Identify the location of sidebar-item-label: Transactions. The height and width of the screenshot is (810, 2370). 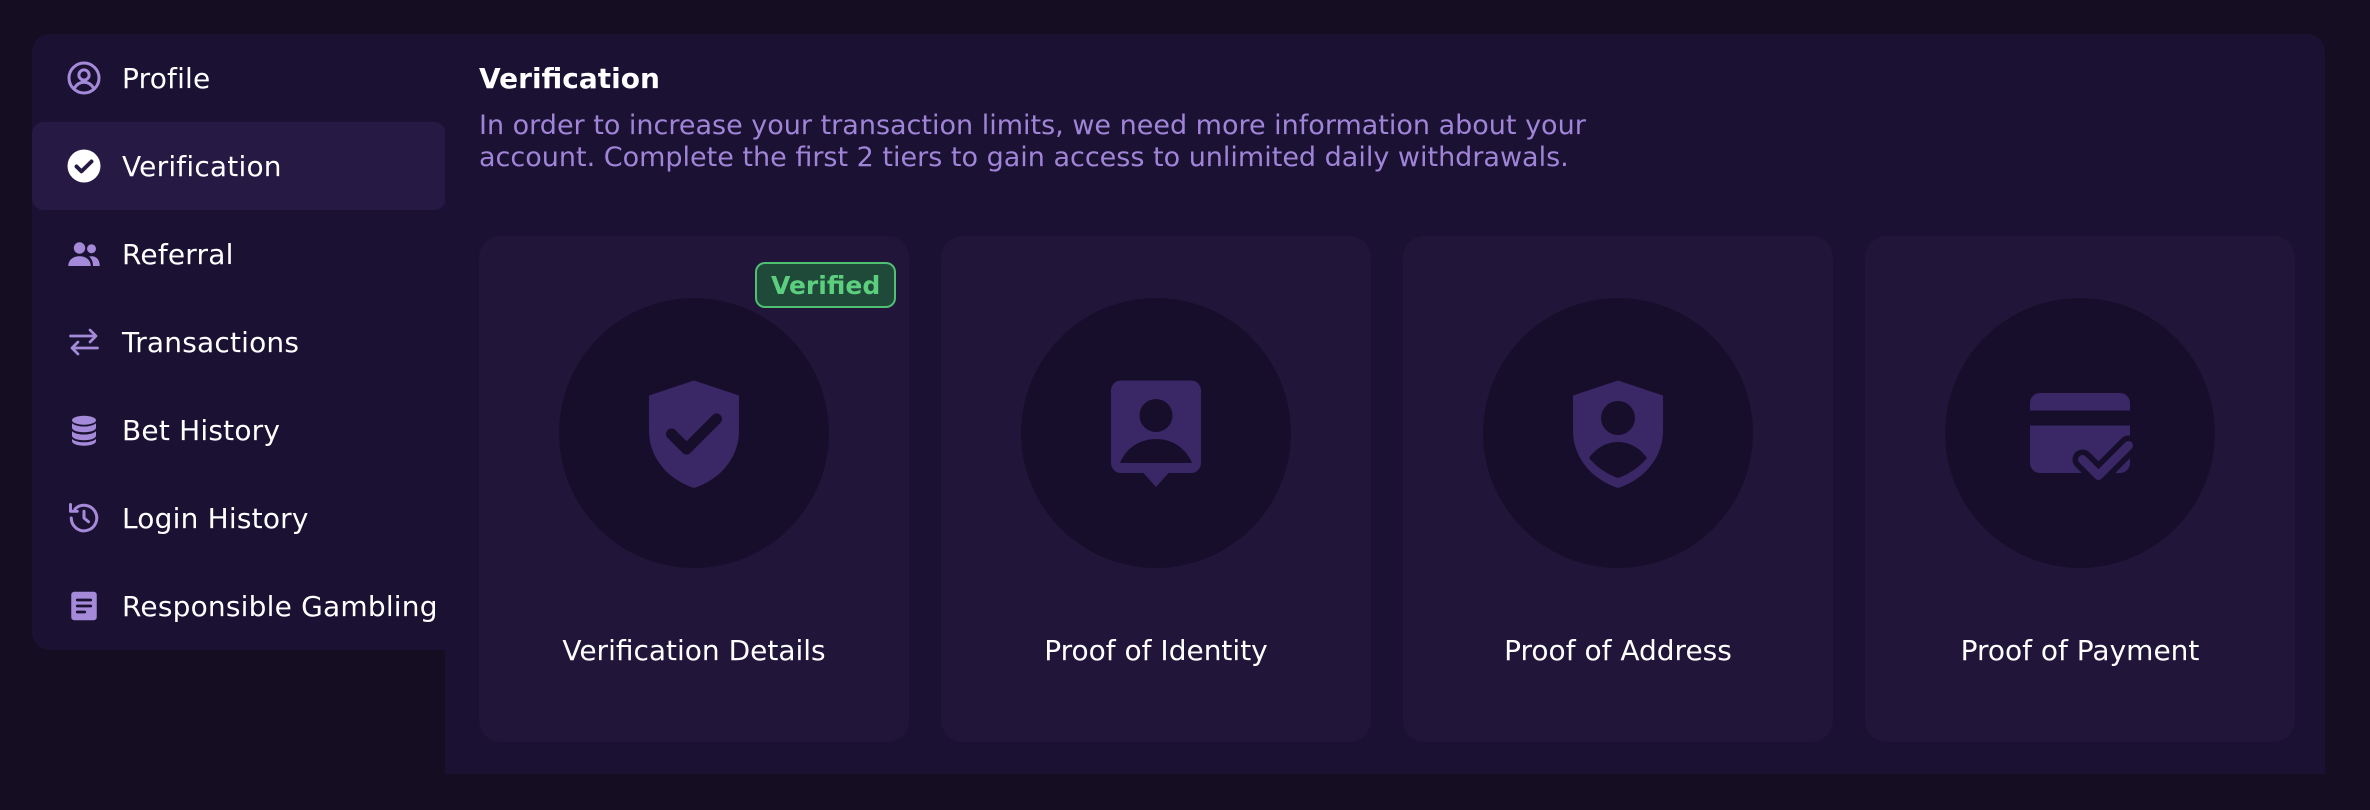
(211, 342).